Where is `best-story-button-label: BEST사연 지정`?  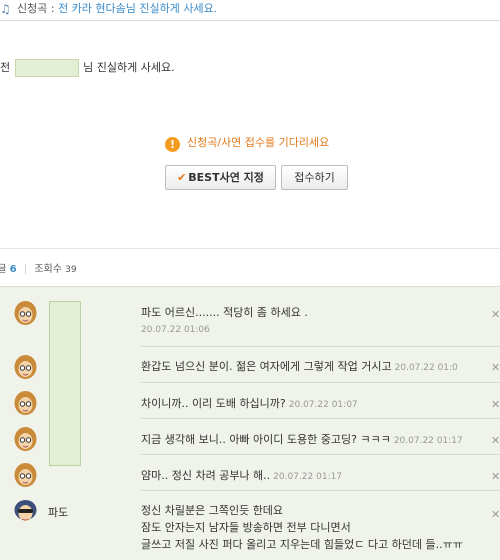 best-story-button-label: BEST사연 지정 is located at coordinates (226, 177).